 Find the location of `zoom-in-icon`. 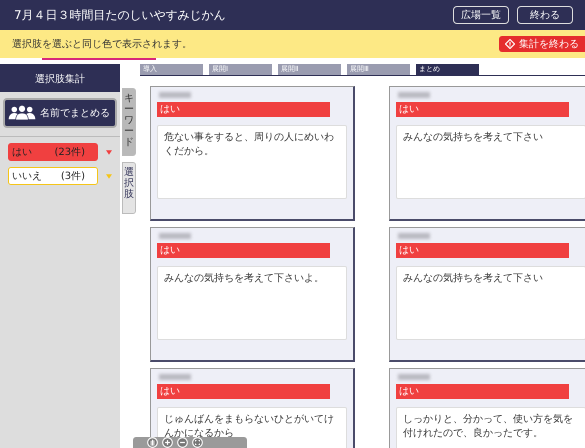

zoom-in-icon is located at coordinates (167, 442).